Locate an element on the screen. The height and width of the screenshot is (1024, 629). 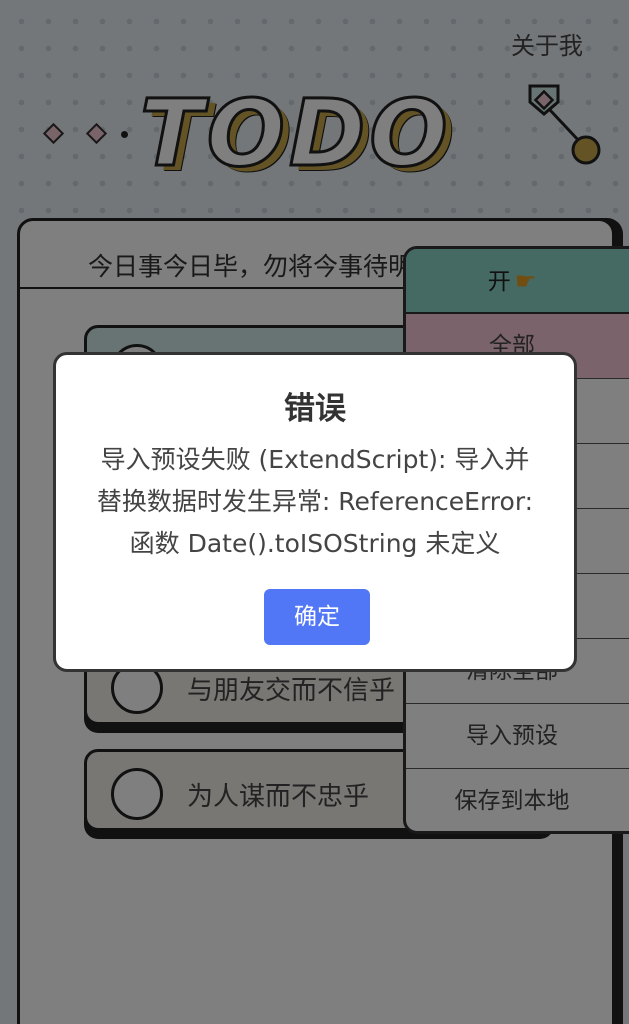
dialog-message-line: 替换数据时发生异常: ReferenceError: is located at coordinates (315, 501).